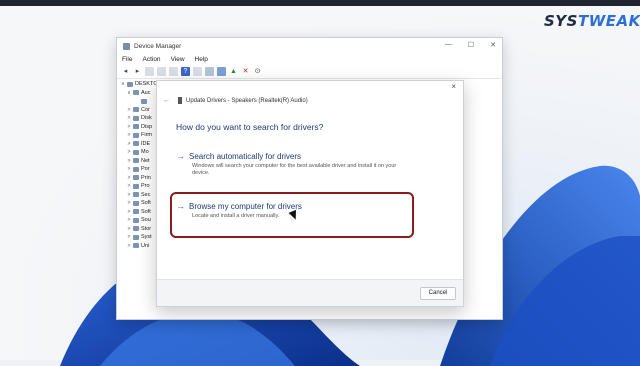 This screenshot has height=366, width=640. I want to click on window-controls: — ☐ ✕, so click(470, 45).